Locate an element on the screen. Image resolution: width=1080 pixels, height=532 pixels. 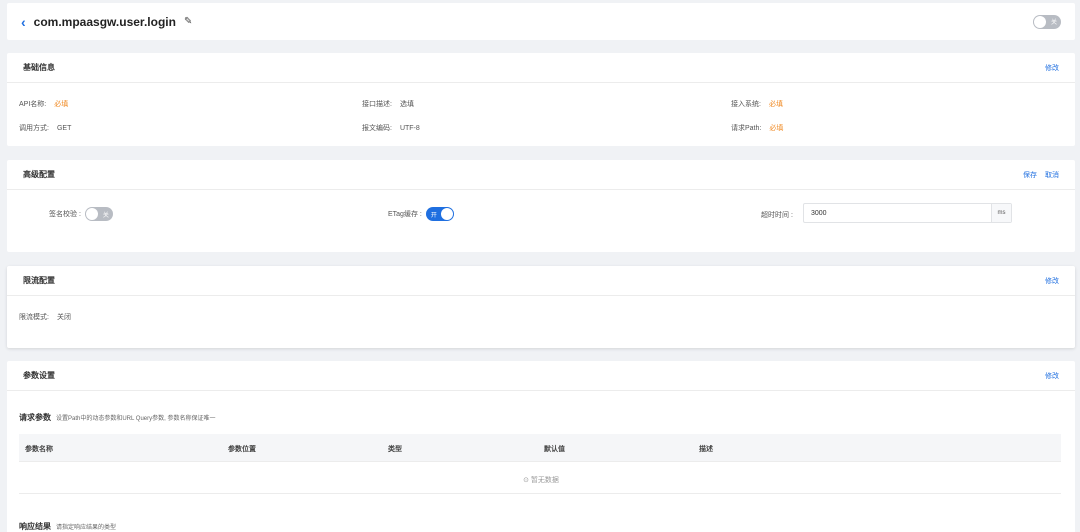
field-system: 接入系统: 必填 is located at coordinates (757, 104).